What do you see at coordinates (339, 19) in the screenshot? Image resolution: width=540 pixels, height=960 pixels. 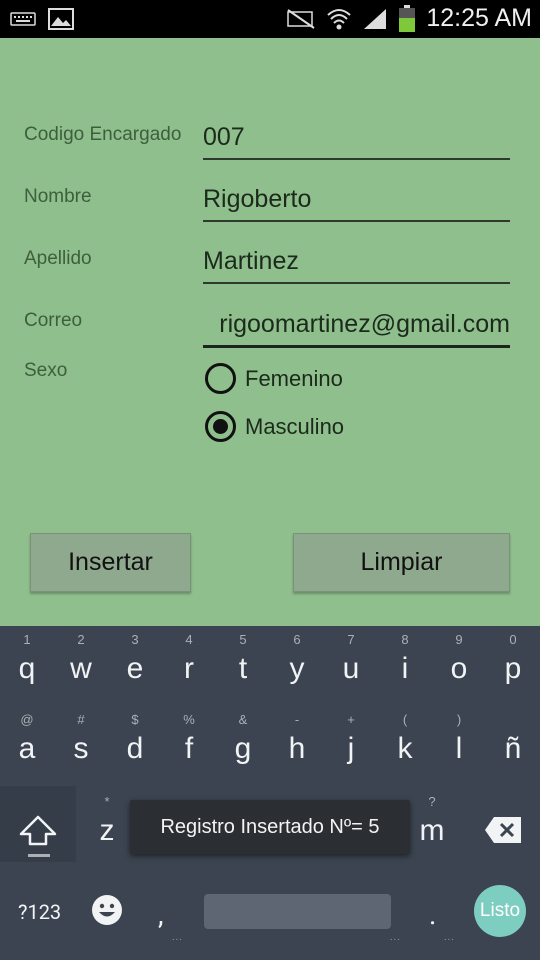 I see `wifi-icon` at bounding box center [339, 19].